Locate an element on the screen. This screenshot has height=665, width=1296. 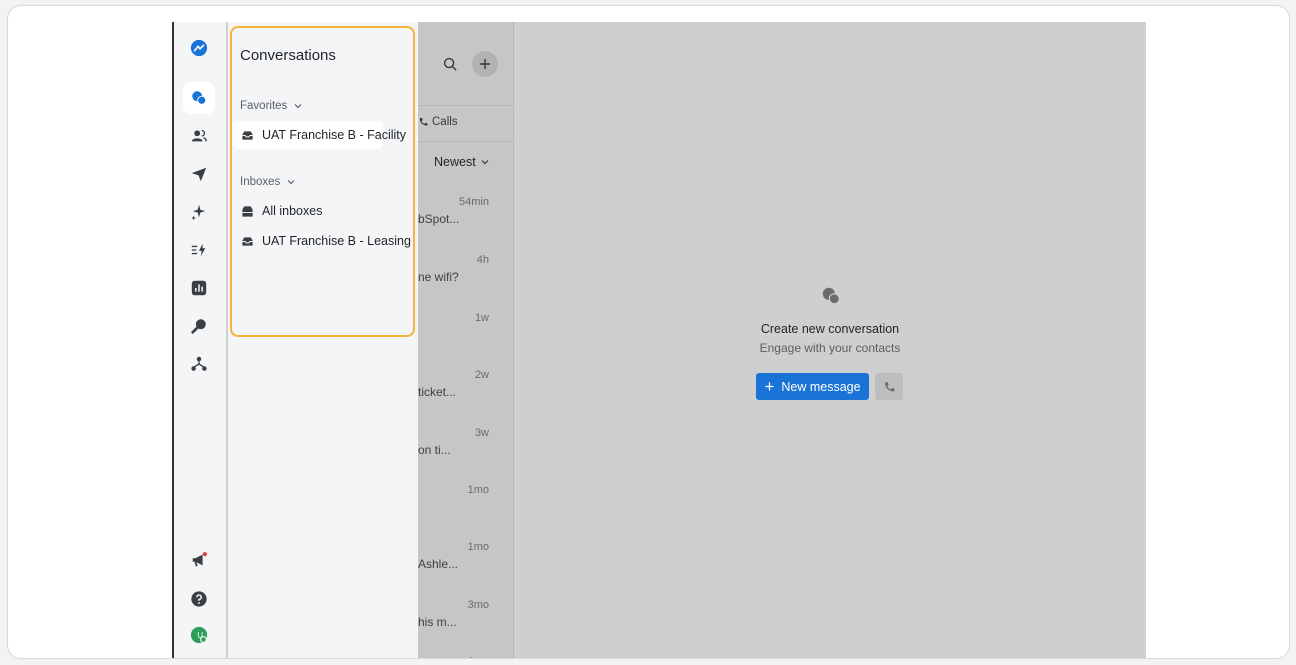
announcements-icon is located at coordinates (199, 560).